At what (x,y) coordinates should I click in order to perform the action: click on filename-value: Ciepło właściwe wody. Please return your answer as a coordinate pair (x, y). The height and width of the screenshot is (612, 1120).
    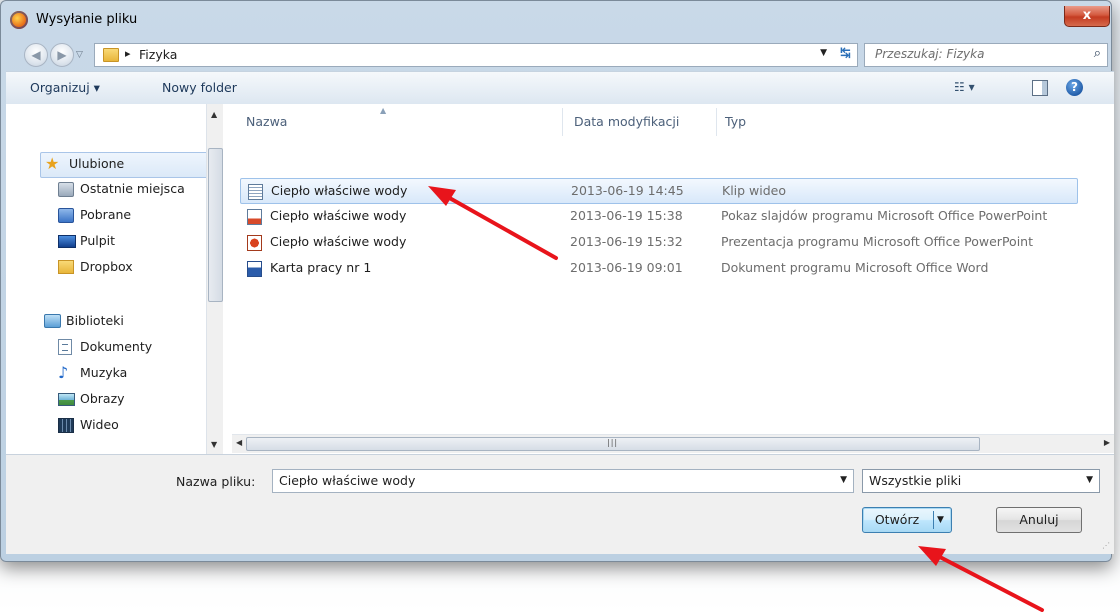
    Looking at the image, I should click on (347, 480).